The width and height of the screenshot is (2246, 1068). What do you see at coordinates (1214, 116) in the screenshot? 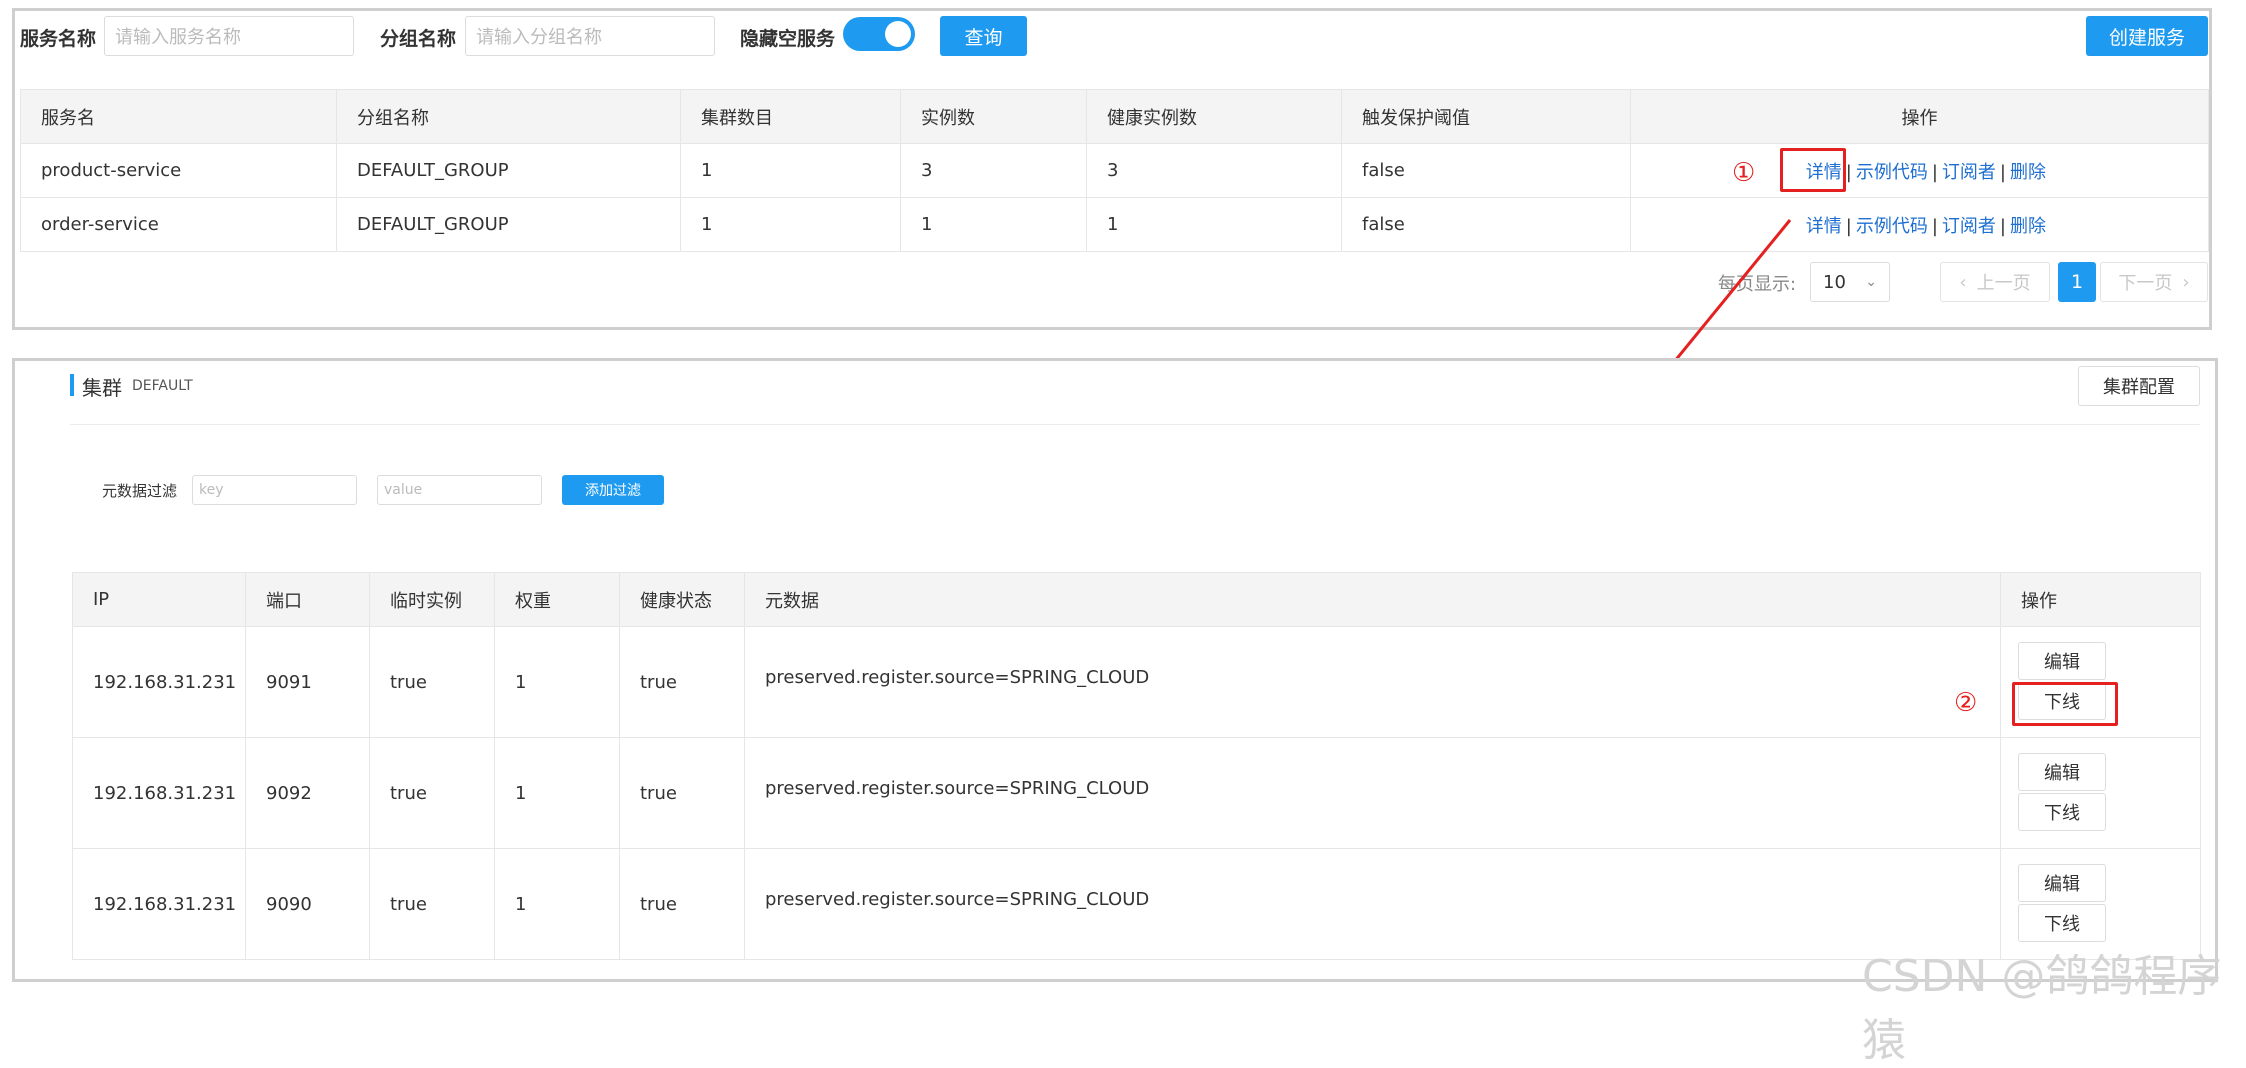
I see `col-healthy-count: 健康实例数` at bounding box center [1214, 116].